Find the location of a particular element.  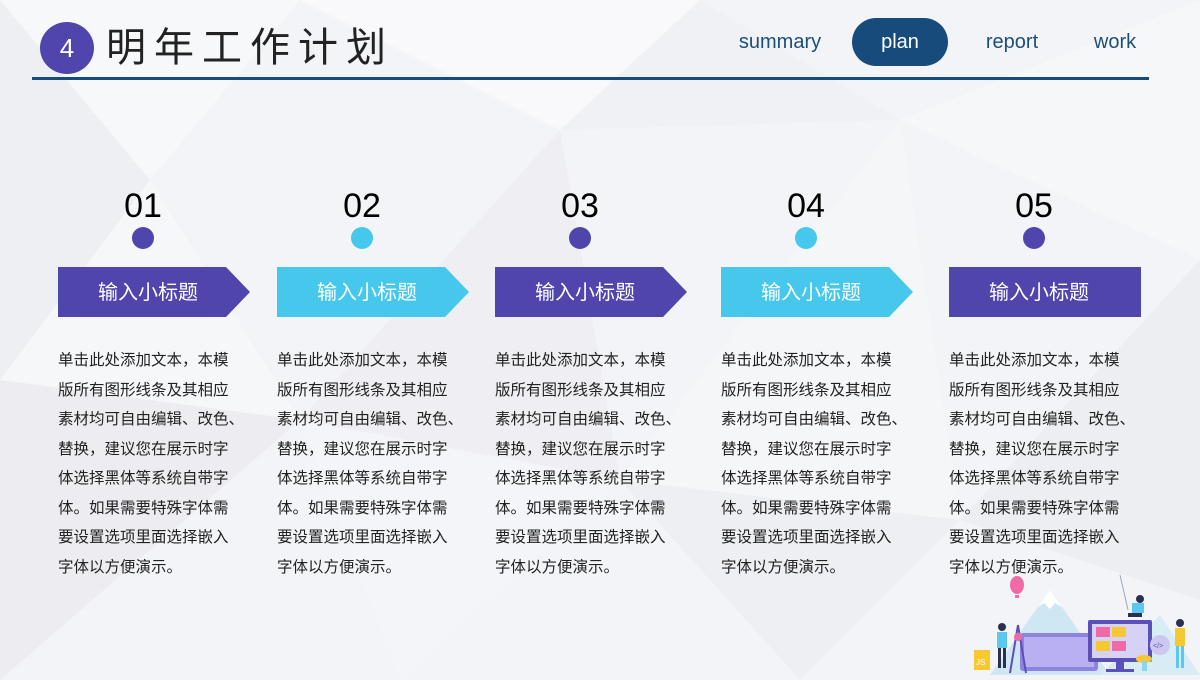

section-number-badge: 4 is located at coordinates (67, 48).